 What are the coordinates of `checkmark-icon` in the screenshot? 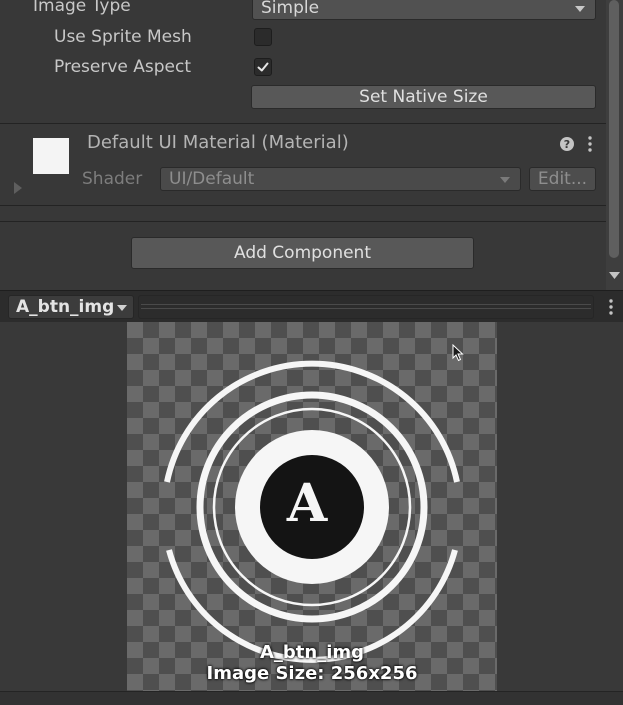 It's located at (263, 67).